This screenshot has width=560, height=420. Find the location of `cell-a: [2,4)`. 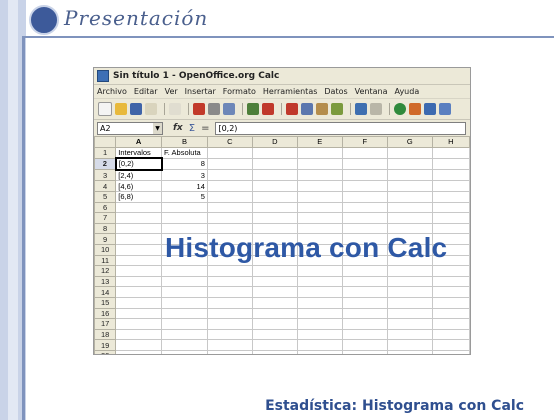

cell-a: [2,4) is located at coordinates (139, 175).